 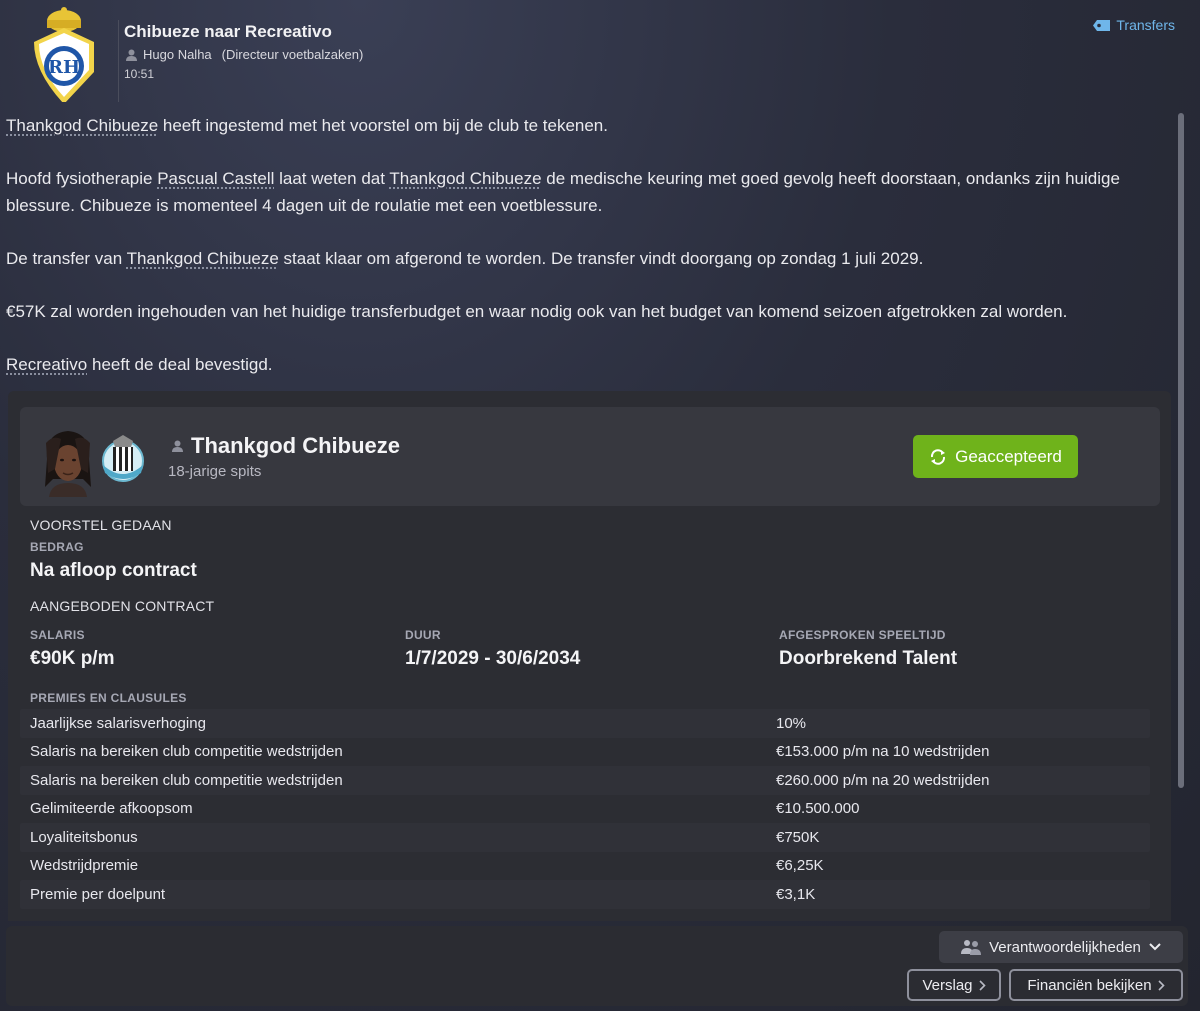 I want to click on duration-value: 1/7/2029 - 30/6/2034, so click(x=493, y=658).